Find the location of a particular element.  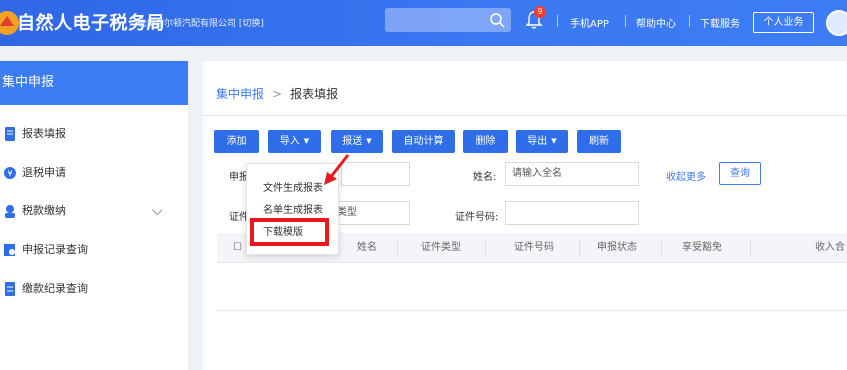

chevron-down-icon: ⌵ is located at coordinates (157, 211).